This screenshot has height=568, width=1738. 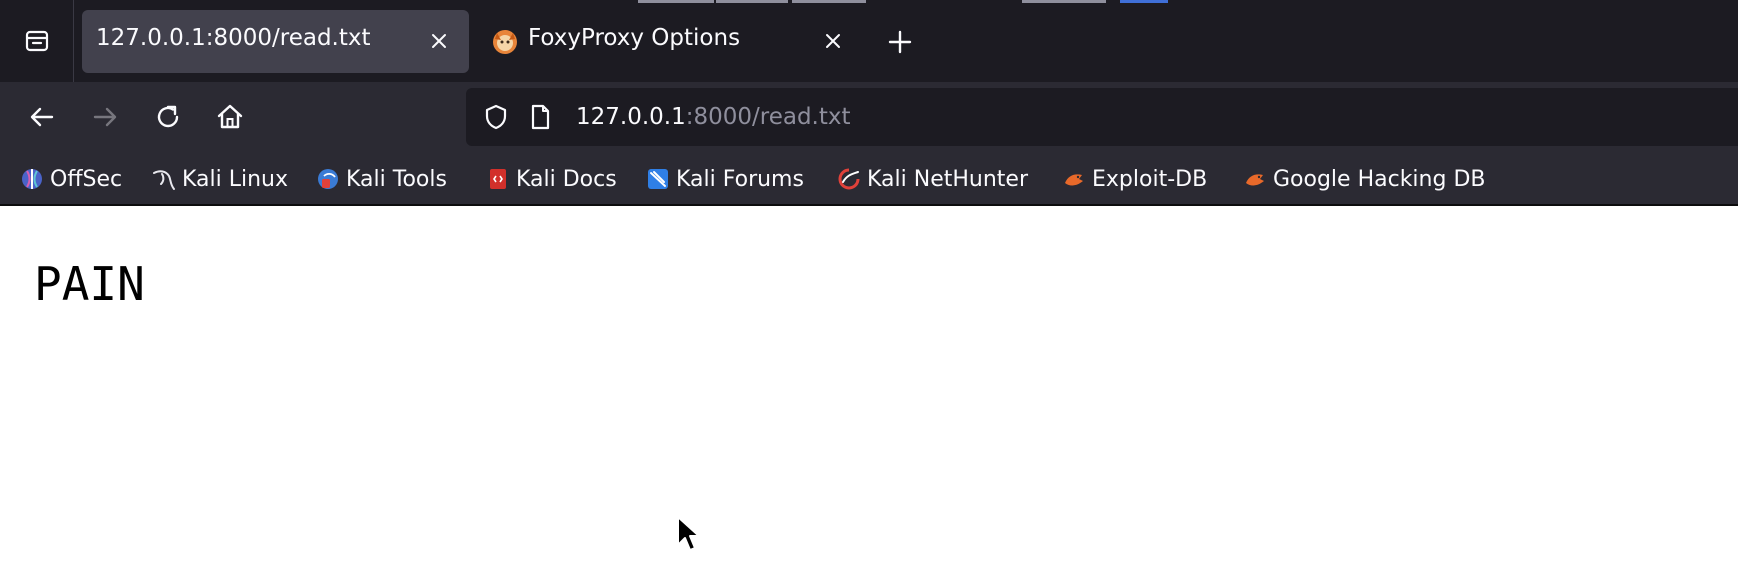 I want to click on tab-read-txt: 127.0.0.1:8000/read.txt, so click(x=275, y=41).